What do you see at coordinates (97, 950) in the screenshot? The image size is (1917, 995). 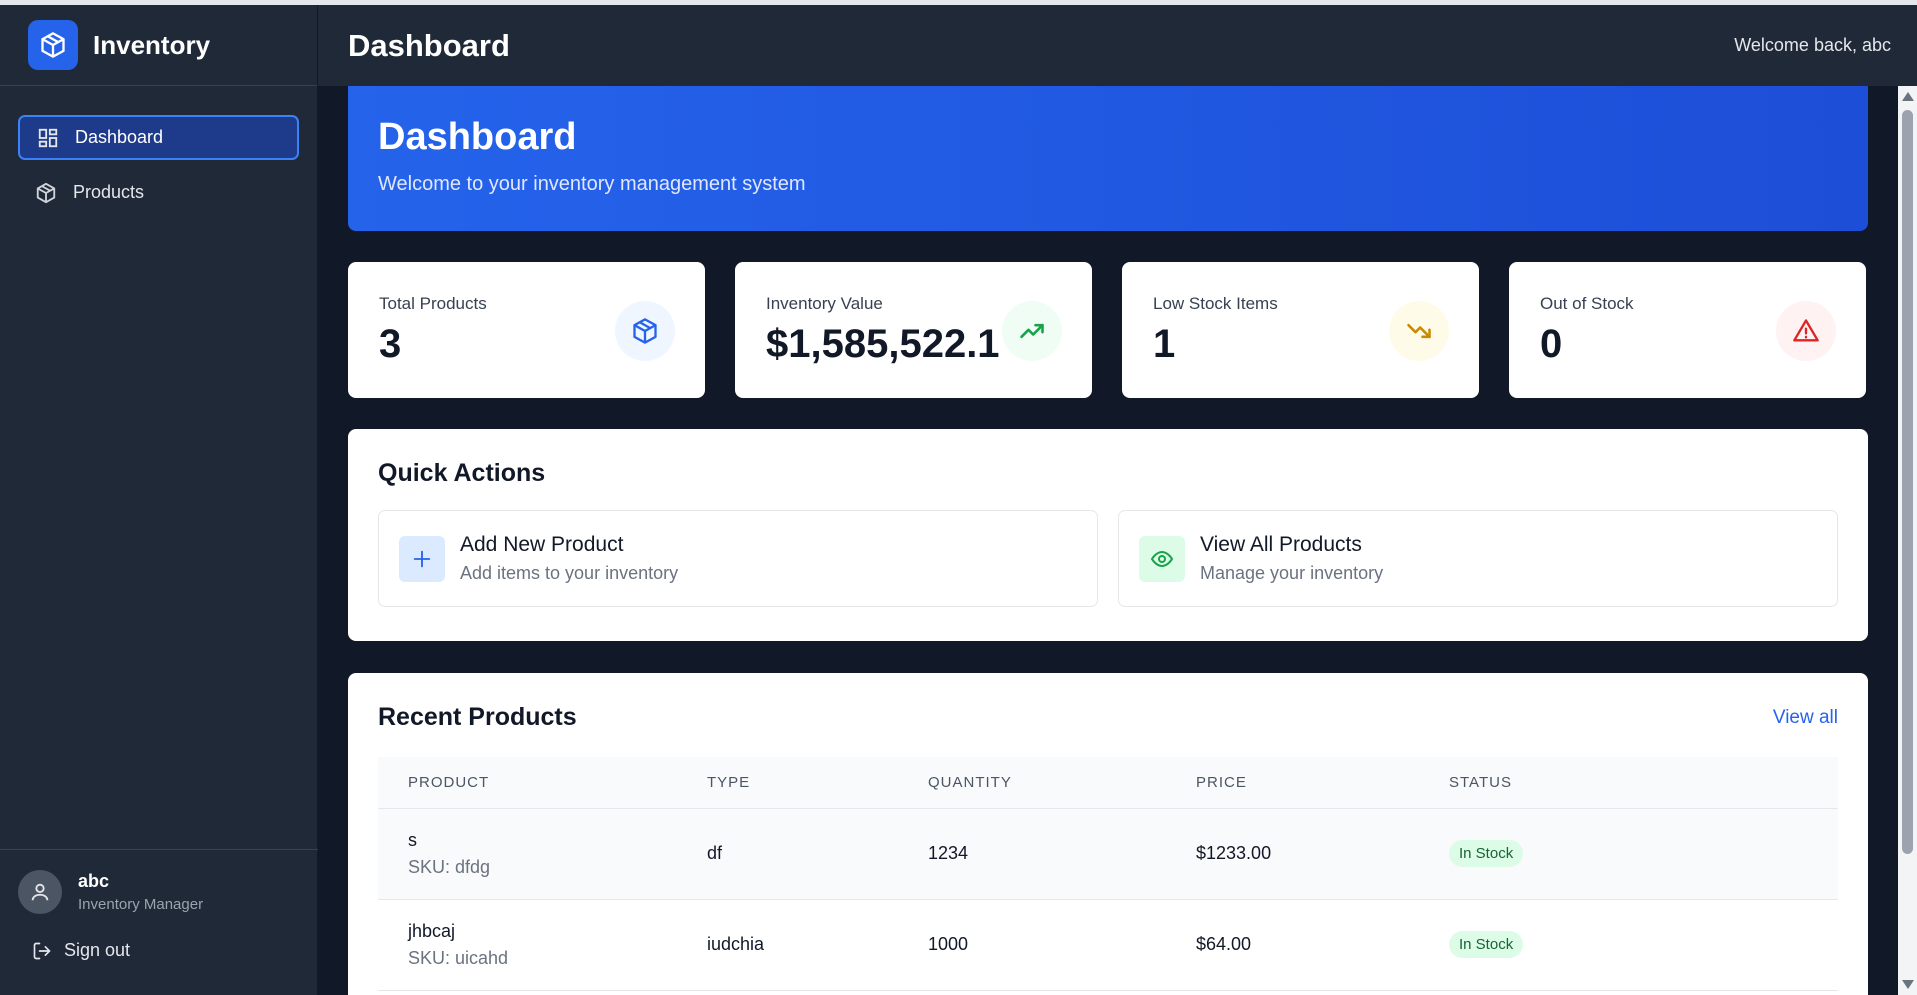 I see `sign-out-label: Sign out` at bounding box center [97, 950].